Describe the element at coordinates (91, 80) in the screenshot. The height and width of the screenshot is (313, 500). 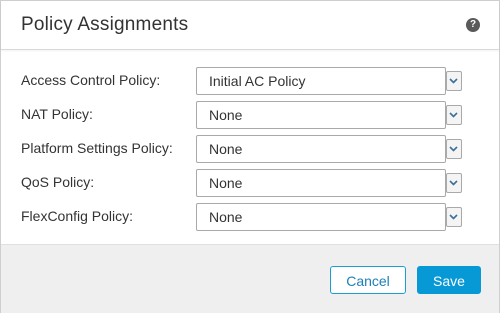
I see `access-control-policy-label: Access Control Policy:` at that location.